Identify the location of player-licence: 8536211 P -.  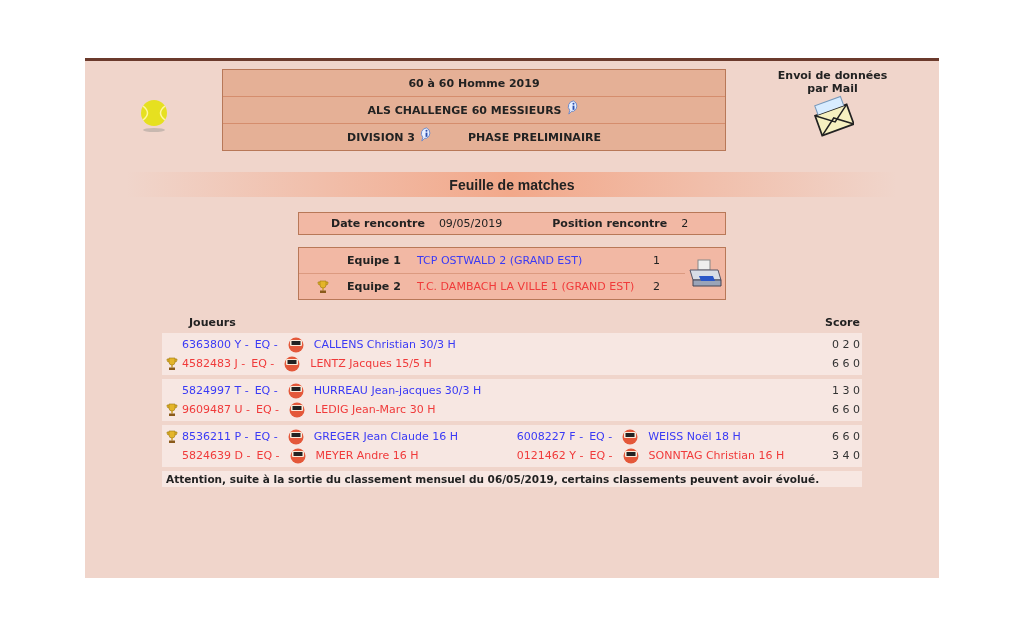
(215, 436).